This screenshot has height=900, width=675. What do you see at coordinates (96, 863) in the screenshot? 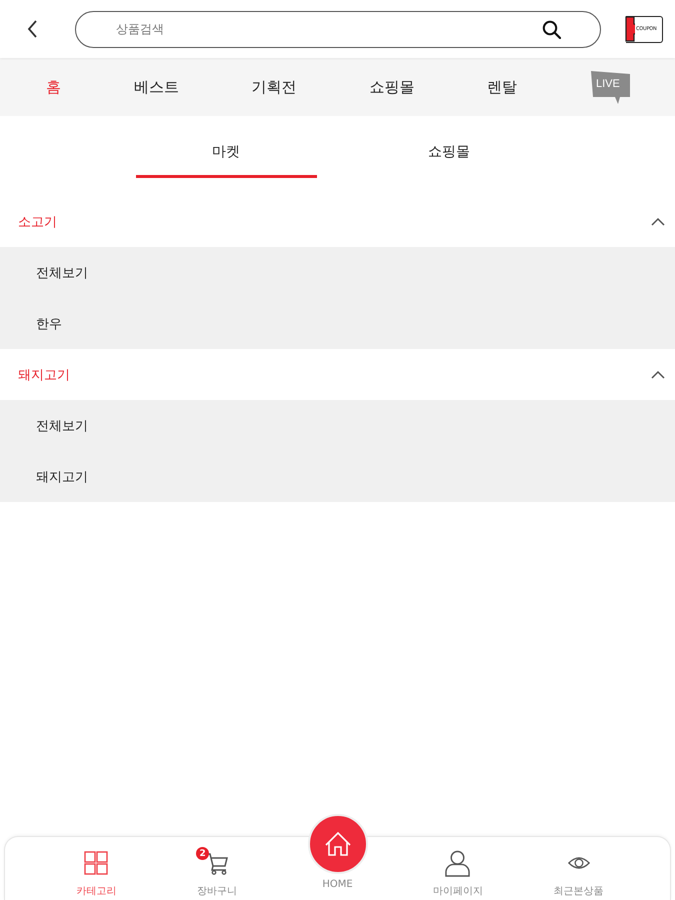
I see `grid-icon` at bounding box center [96, 863].